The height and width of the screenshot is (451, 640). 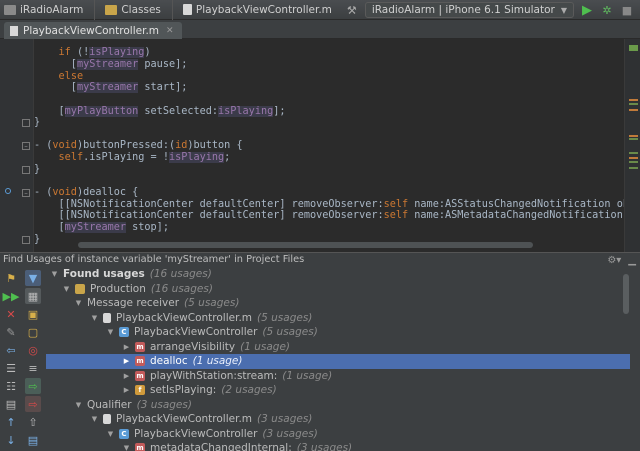 I want to click on merge-icon: ≡, so click(x=33, y=368).